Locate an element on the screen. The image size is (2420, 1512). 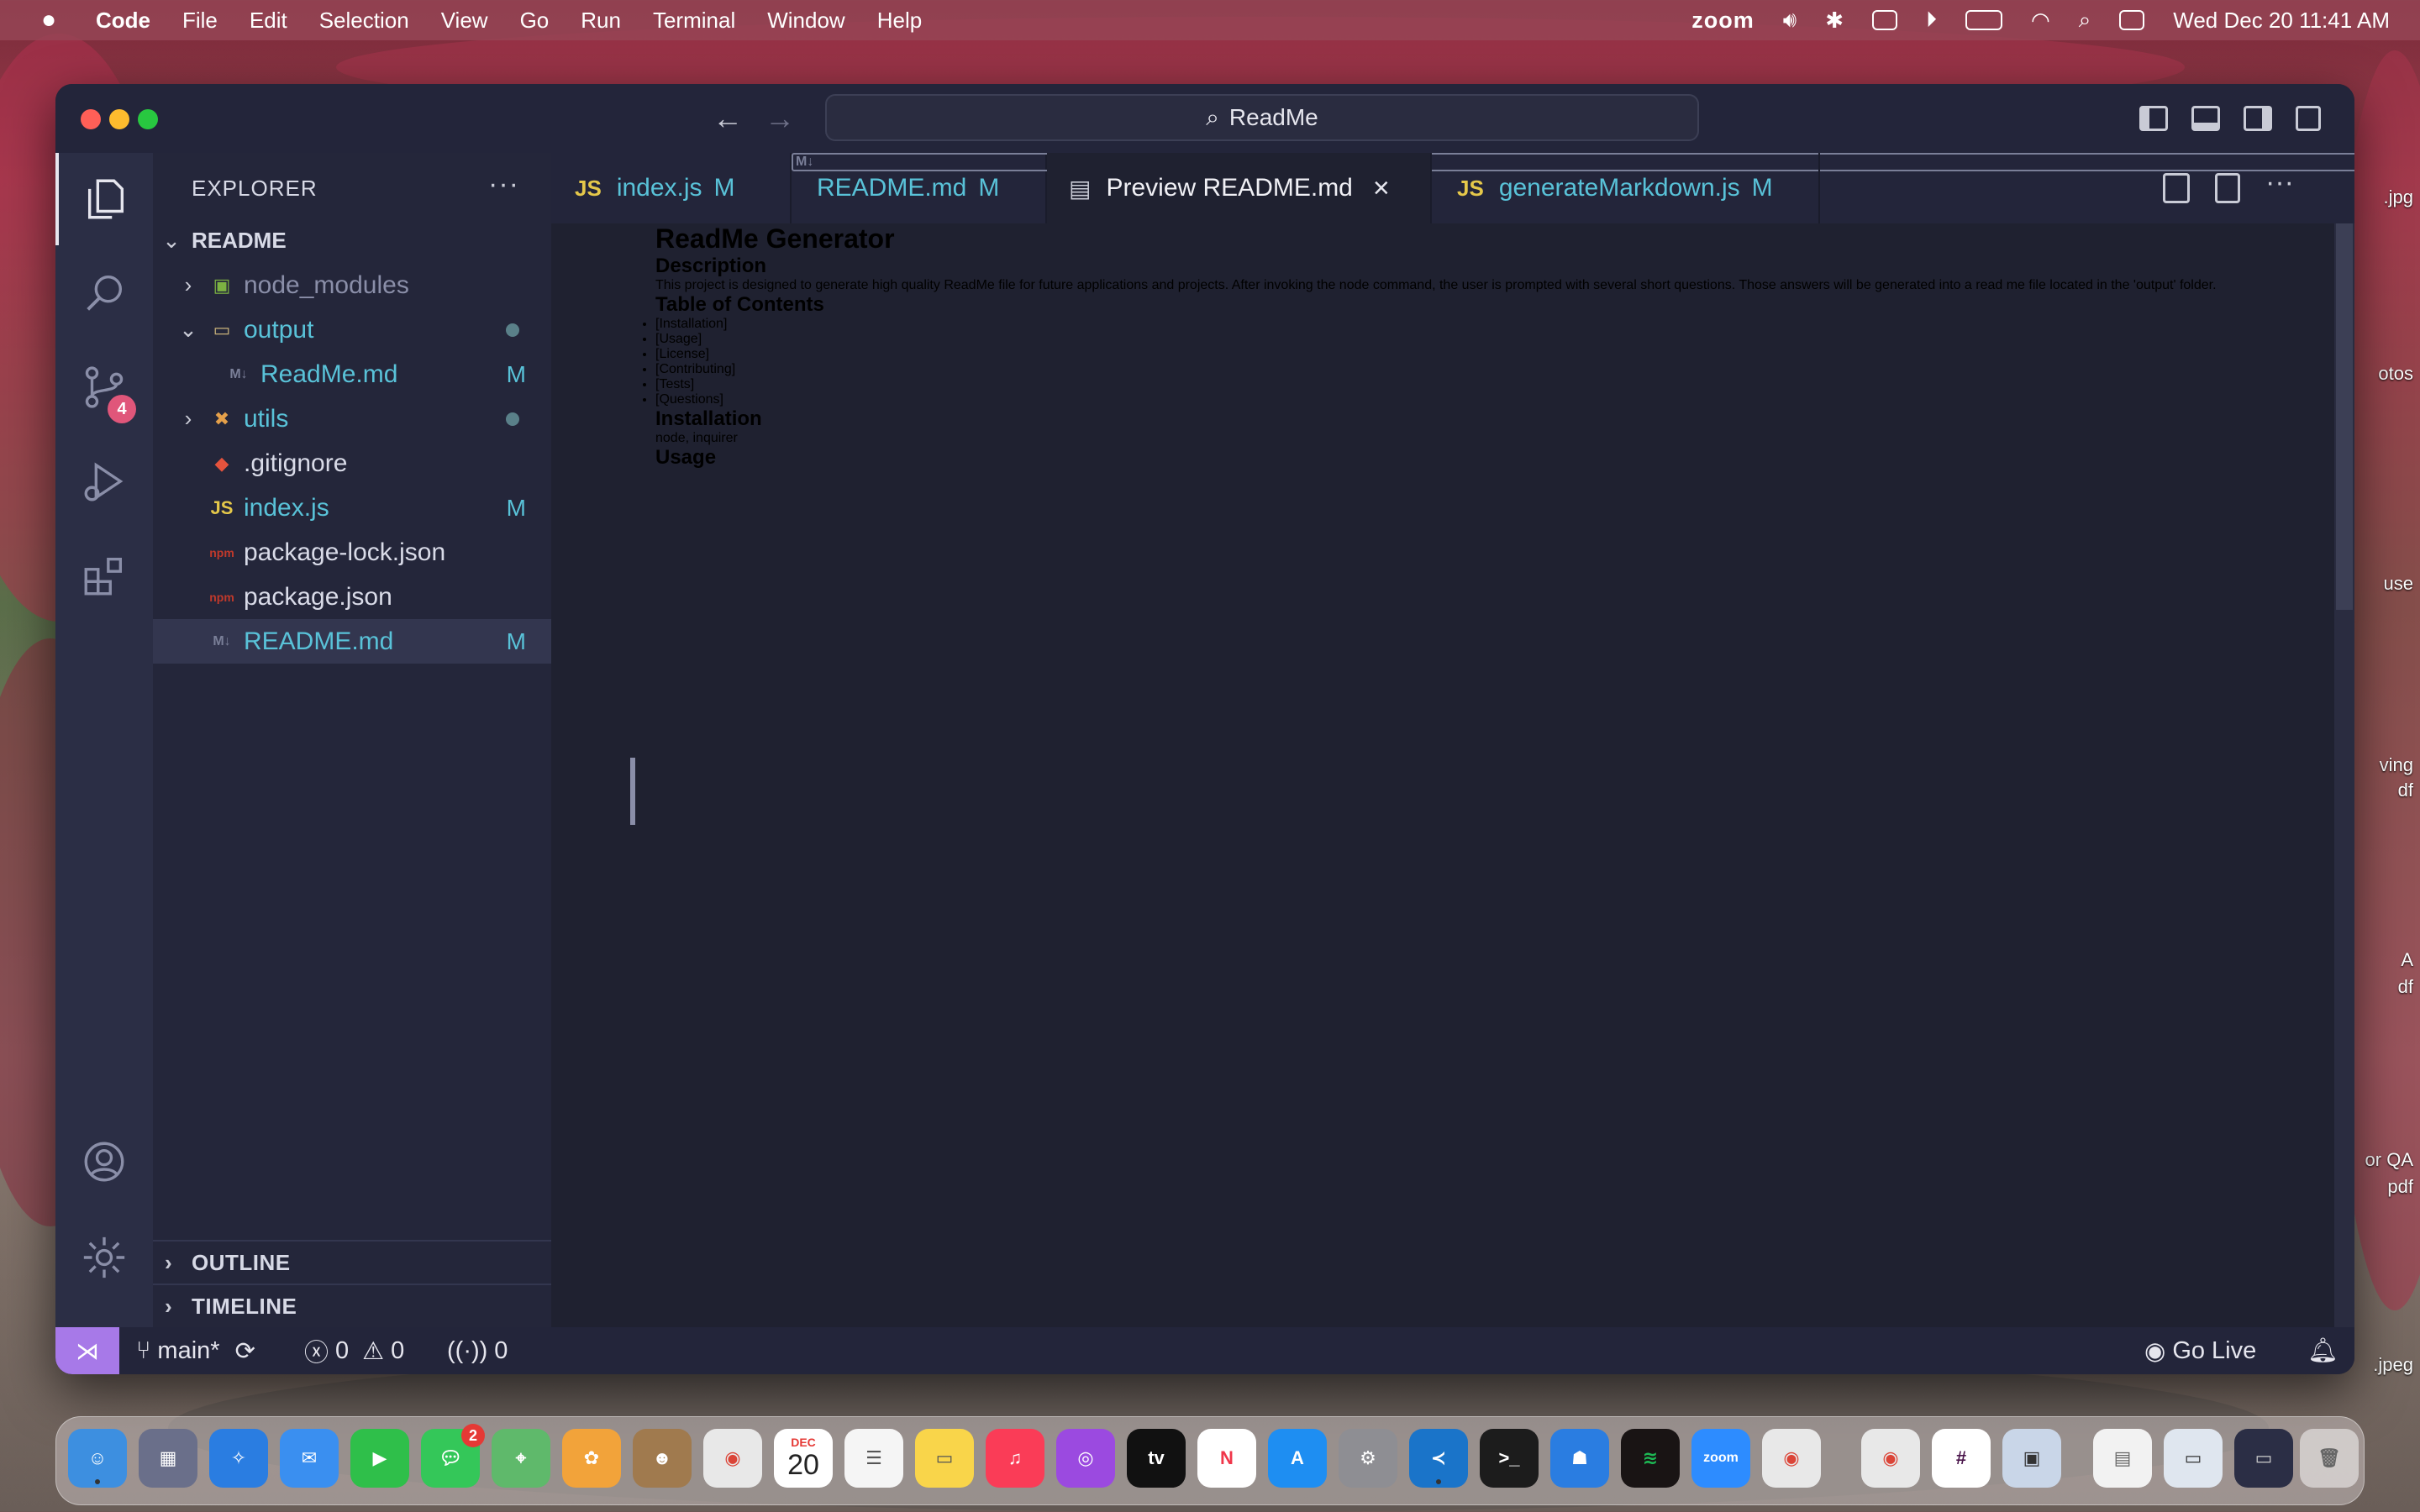
remote-indicator-icon: ⋊ is located at coordinates (87, 1350).